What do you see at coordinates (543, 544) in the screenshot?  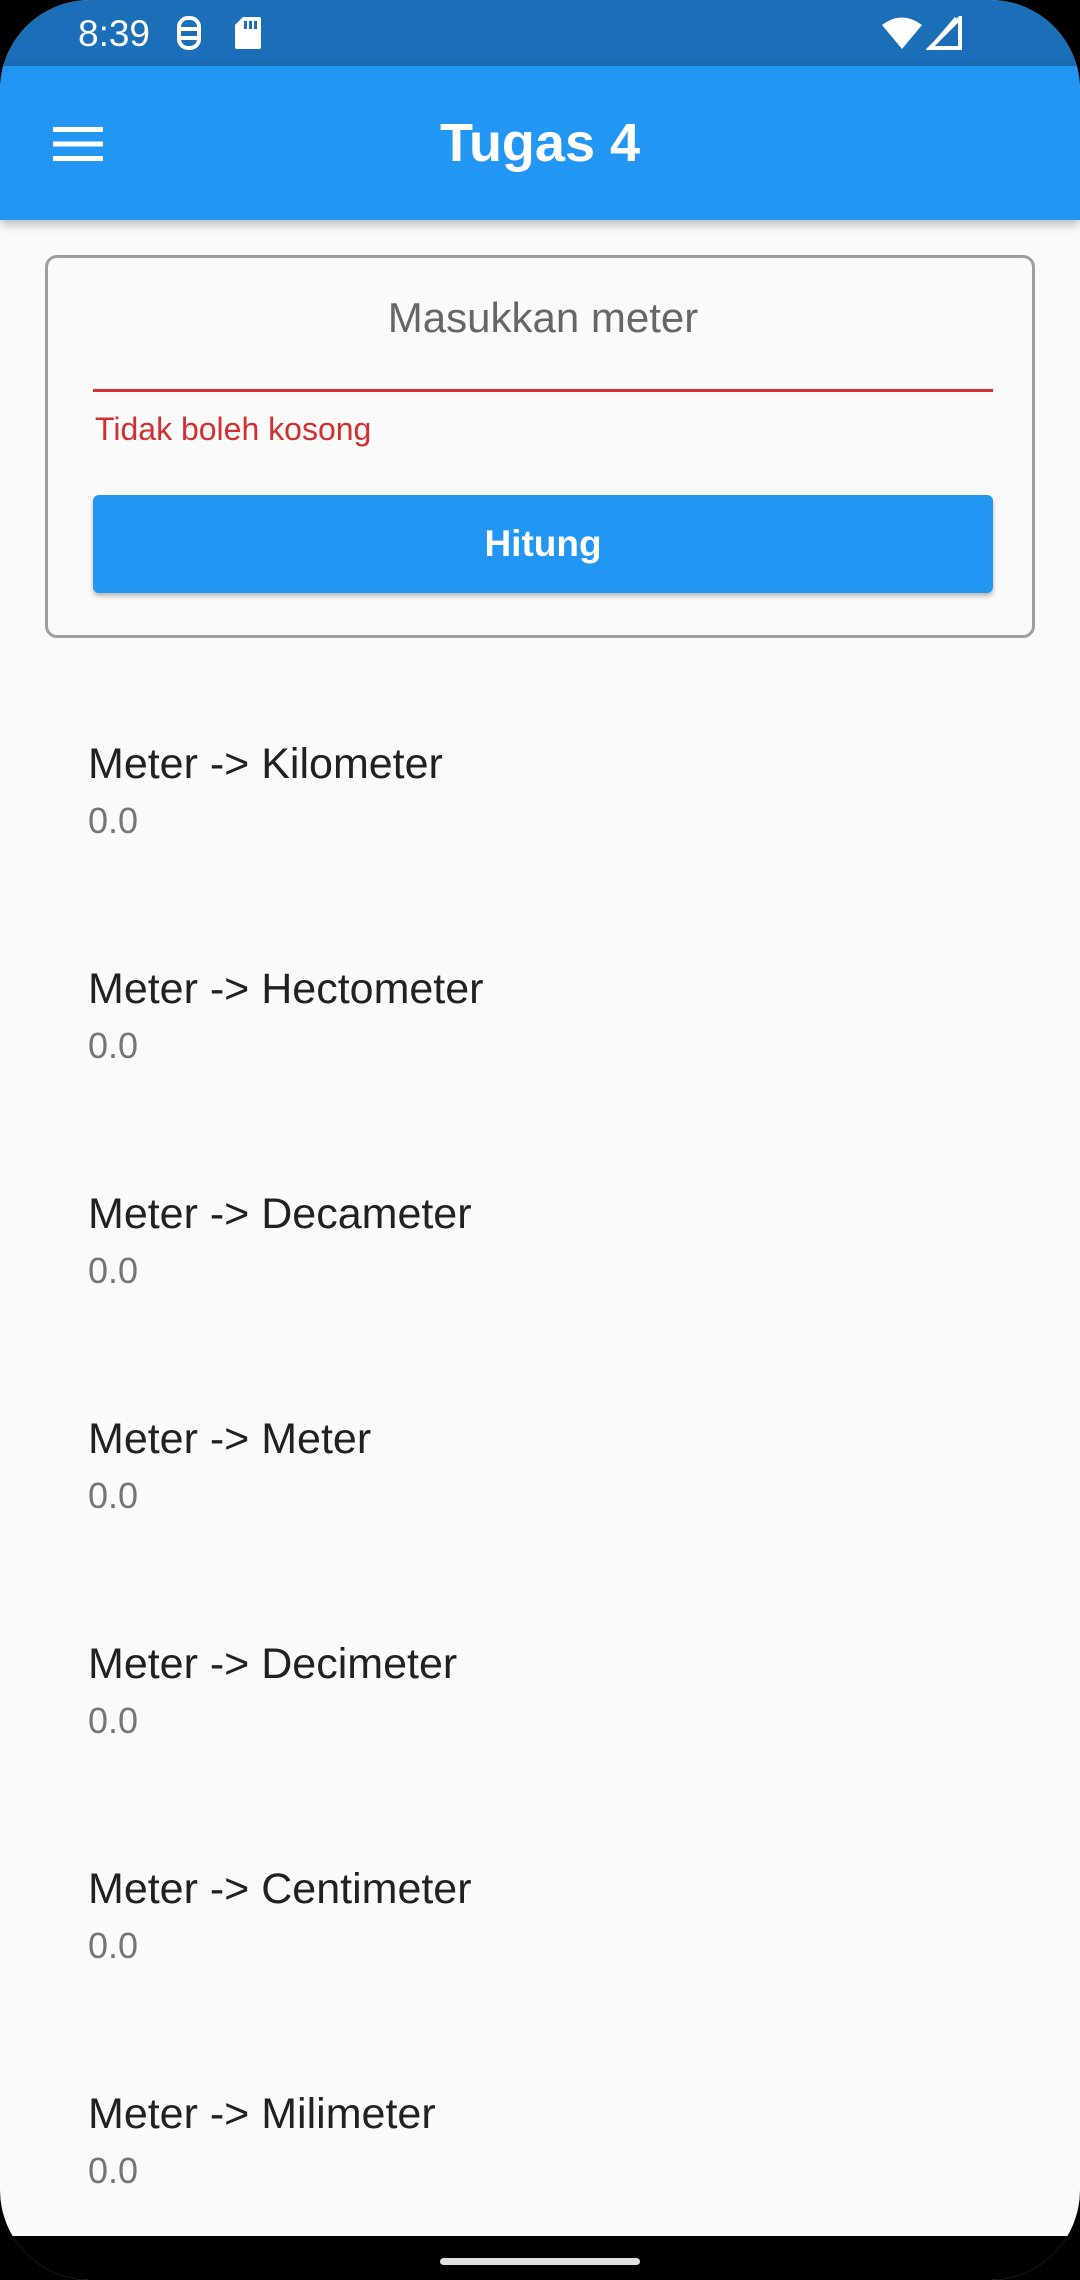 I see `hitung-button: Hitung` at bounding box center [543, 544].